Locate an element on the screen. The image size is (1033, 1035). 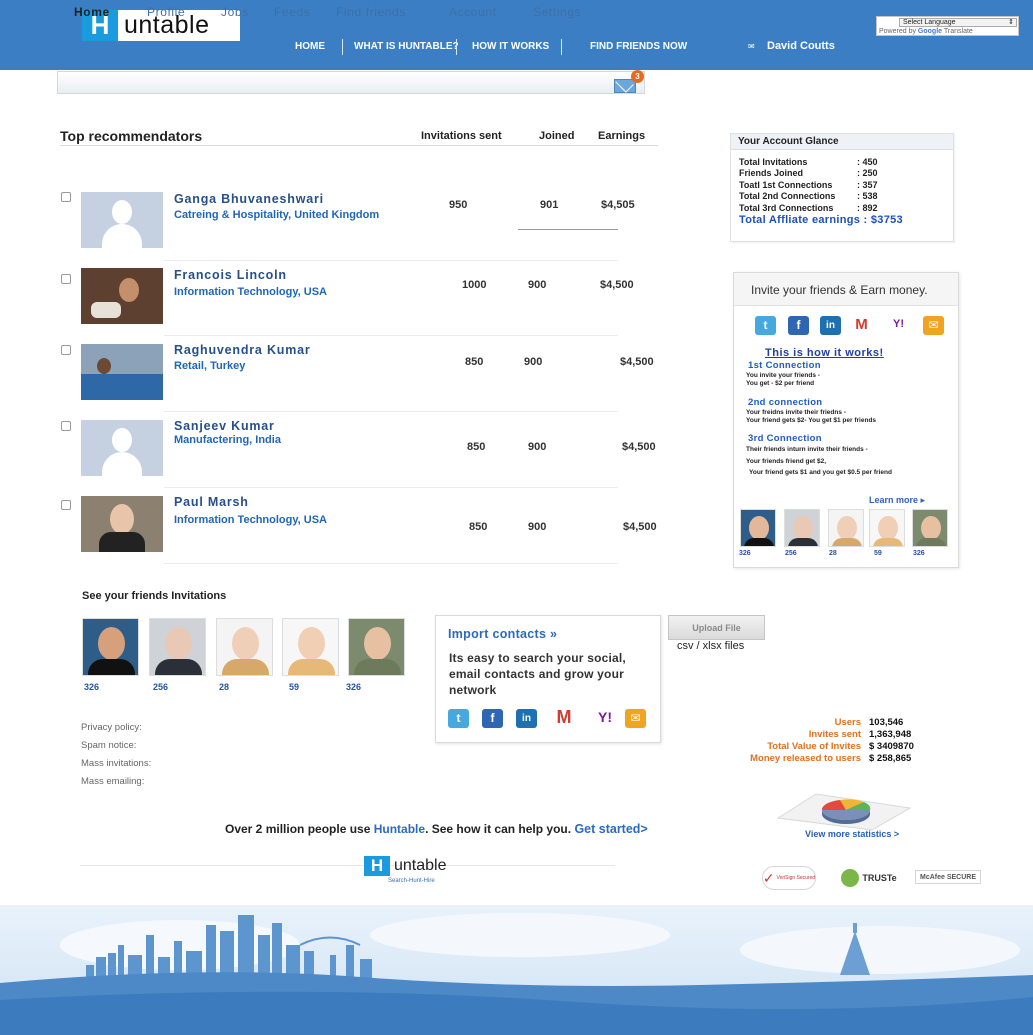
col-earnings: Earnings is located at coordinates (622, 136).